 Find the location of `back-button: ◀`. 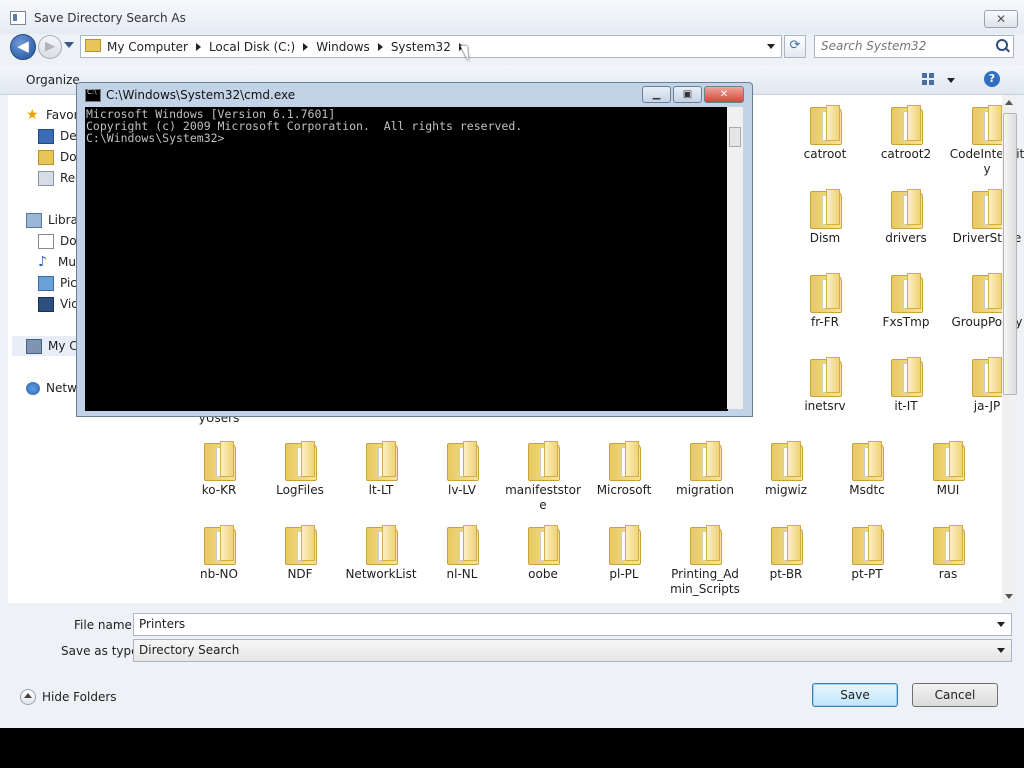

back-button: ◀ is located at coordinates (23, 47).